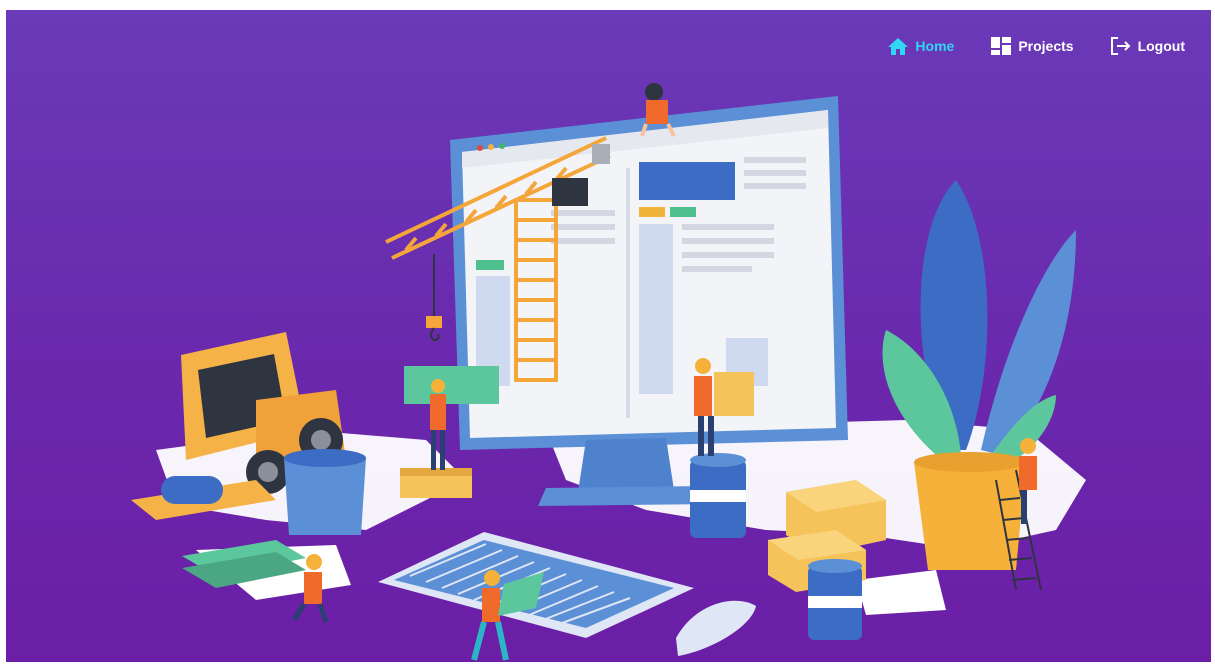  Describe the element at coordinates (835, 599) in the screenshot. I see `barrel` at that location.